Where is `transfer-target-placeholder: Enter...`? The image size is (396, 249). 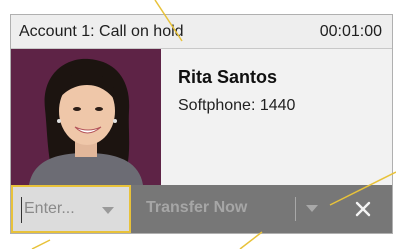 transfer-target-placeholder: Enter... is located at coordinates (49, 208).